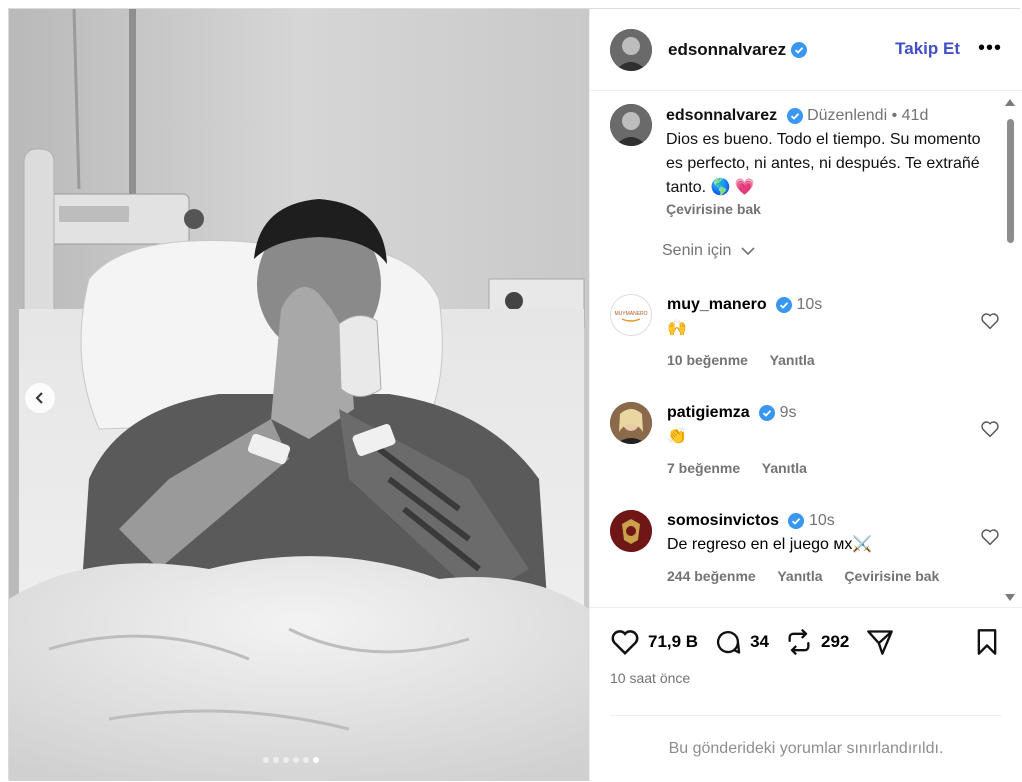  What do you see at coordinates (927, 49) in the screenshot?
I see `follow-button: Takip Et` at bounding box center [927, 49].